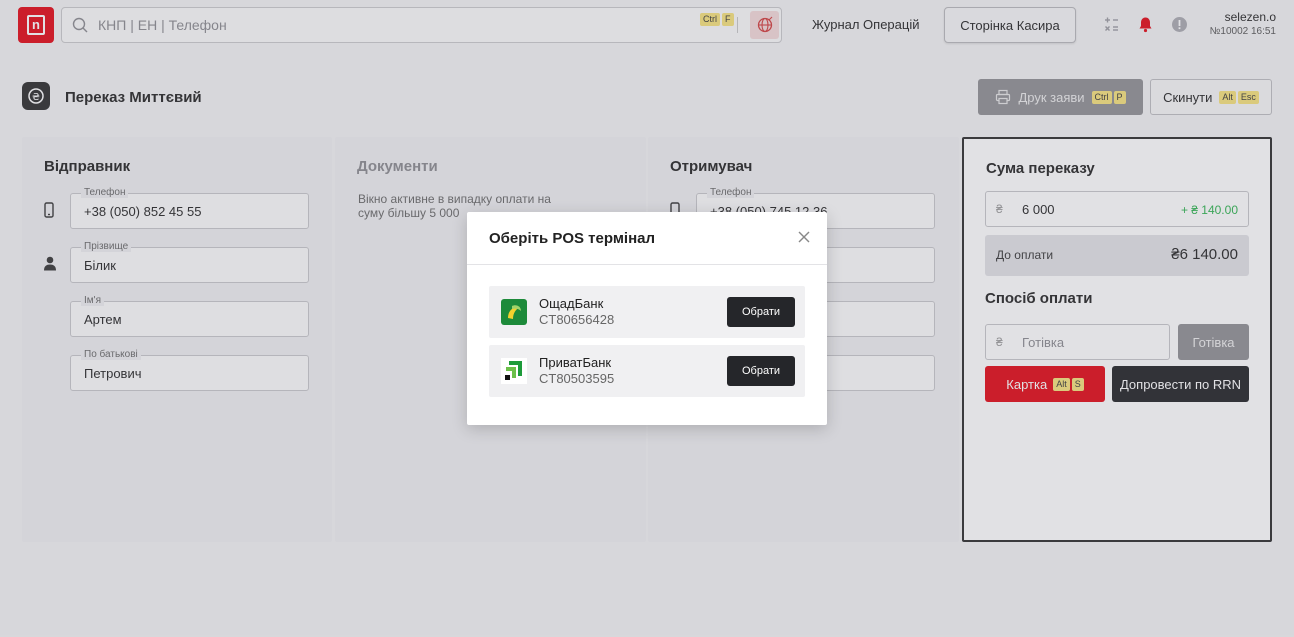 Image resolution: width=1294 pixels, height=637 pixels. I want to click on close-icon, so click(804, 237).